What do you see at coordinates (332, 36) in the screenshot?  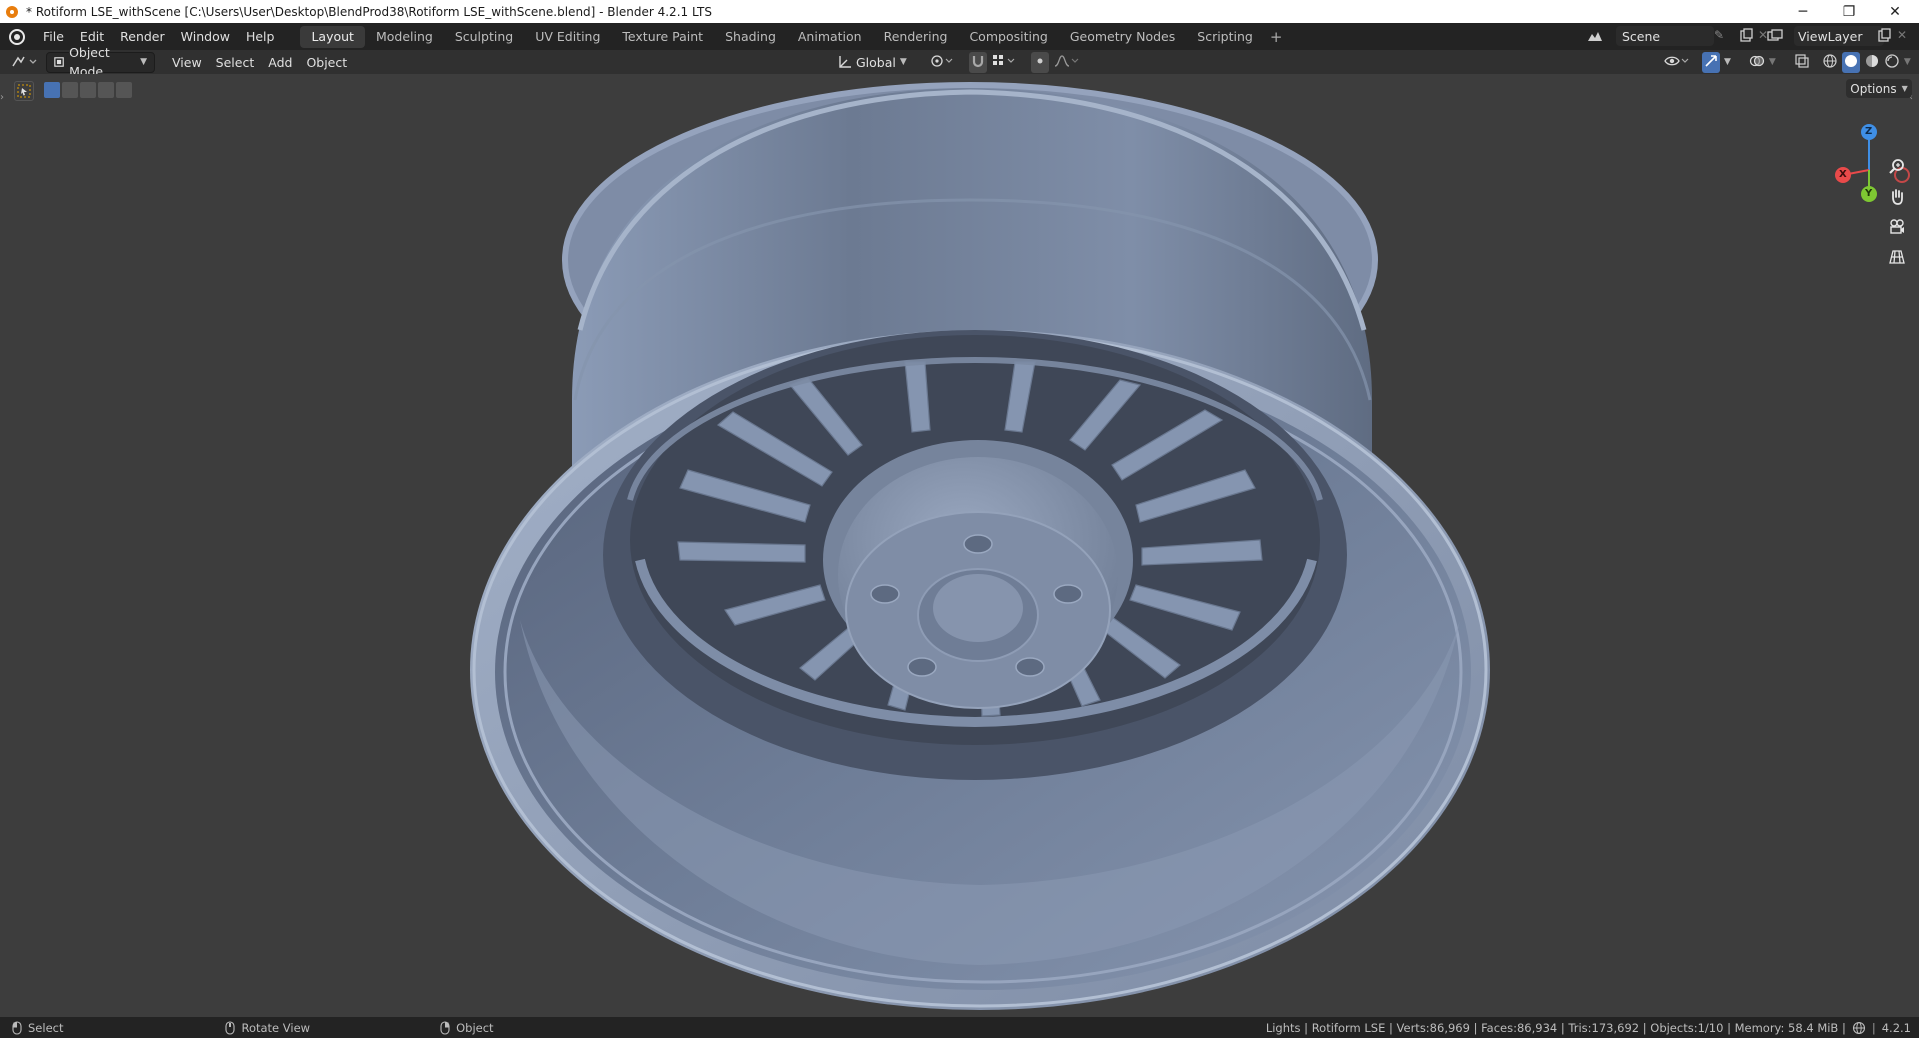 I see `tab-layout: Layout` at bounding box center [332, 36].